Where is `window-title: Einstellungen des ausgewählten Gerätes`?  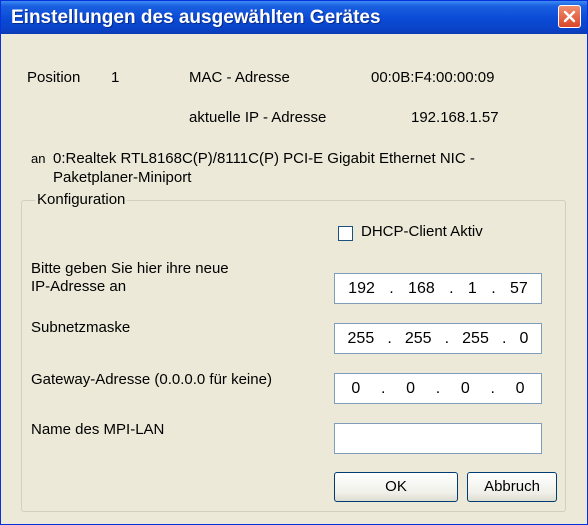
window-title: Einstellungen des ausgewählten Gerätes is located at coordinates (196, 17).